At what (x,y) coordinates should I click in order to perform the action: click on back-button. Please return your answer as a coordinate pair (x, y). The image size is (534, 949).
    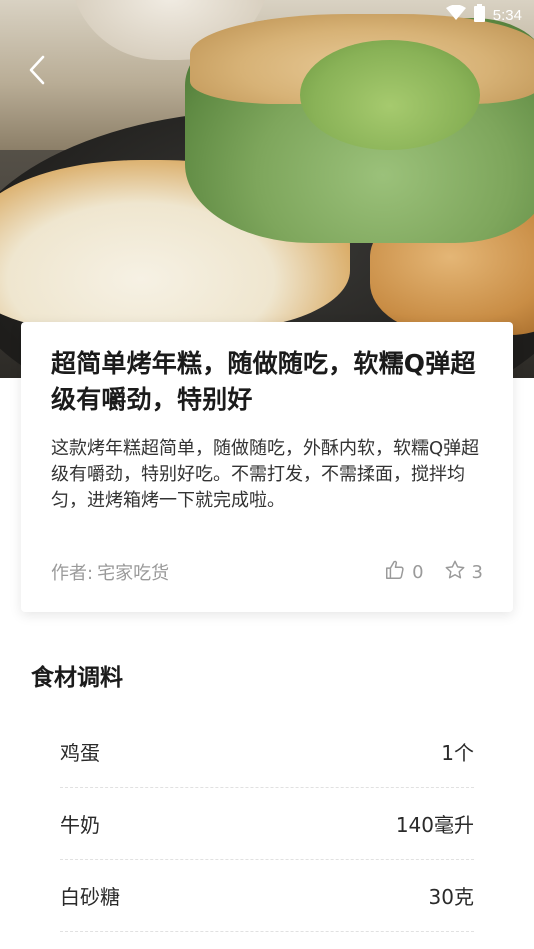
    Looking at the image, I should click on (37, 72).